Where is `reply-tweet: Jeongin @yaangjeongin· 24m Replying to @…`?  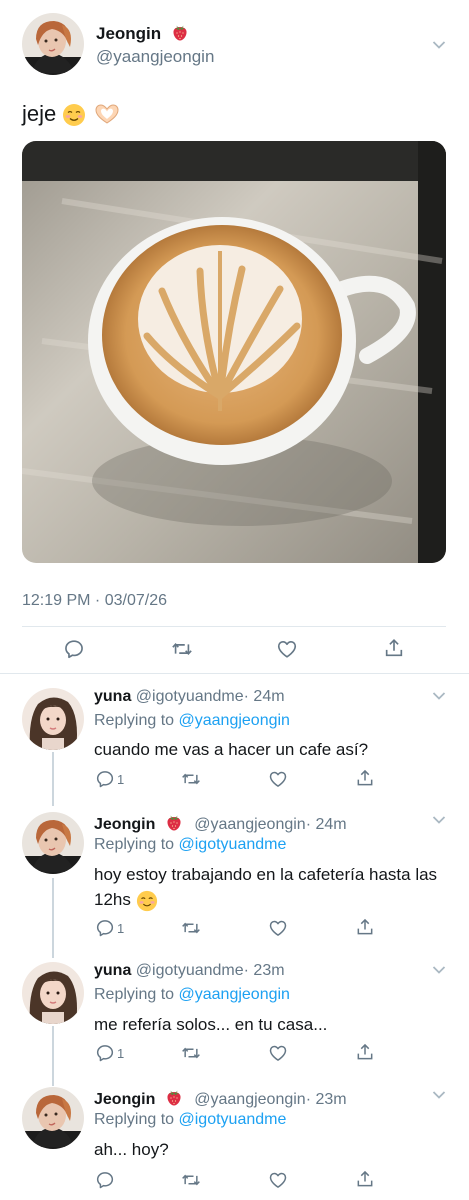
reply-tweet: Jeongin @yaangjeongin· 24m Replying to @… is located at coordinates (234, 884).